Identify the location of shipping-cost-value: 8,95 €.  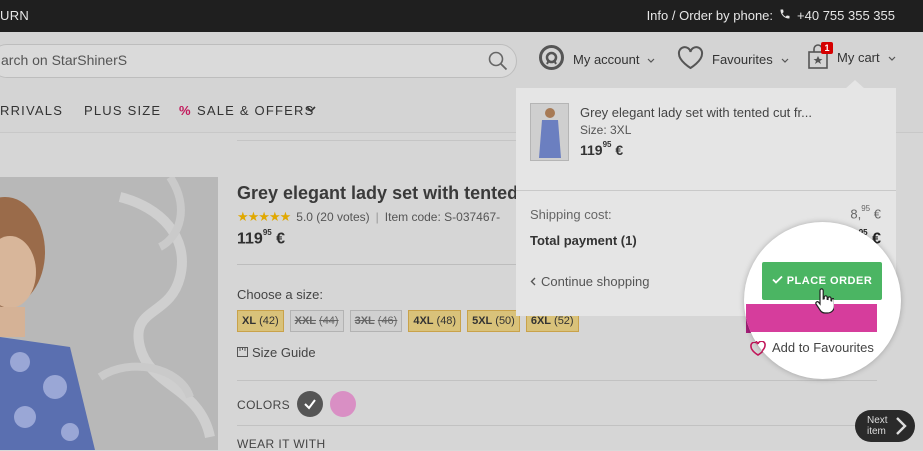
(865, 213).